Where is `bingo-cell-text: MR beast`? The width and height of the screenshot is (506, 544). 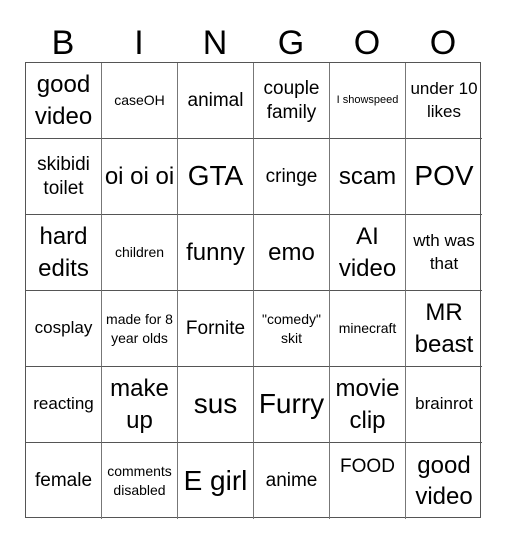 bingo-cell-text: MR beast is located at coordinates (444, 328).